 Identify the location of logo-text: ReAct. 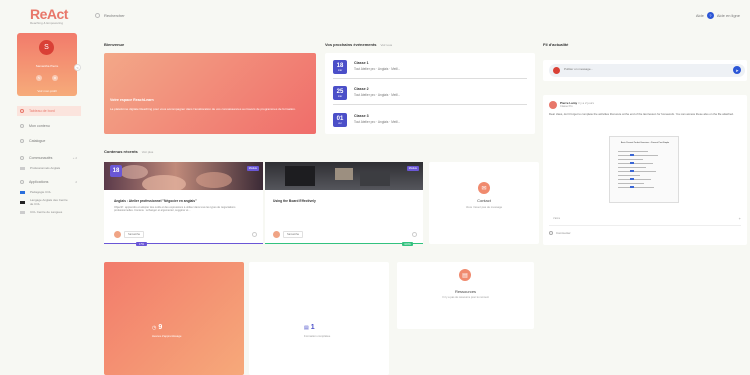
(49, 14).